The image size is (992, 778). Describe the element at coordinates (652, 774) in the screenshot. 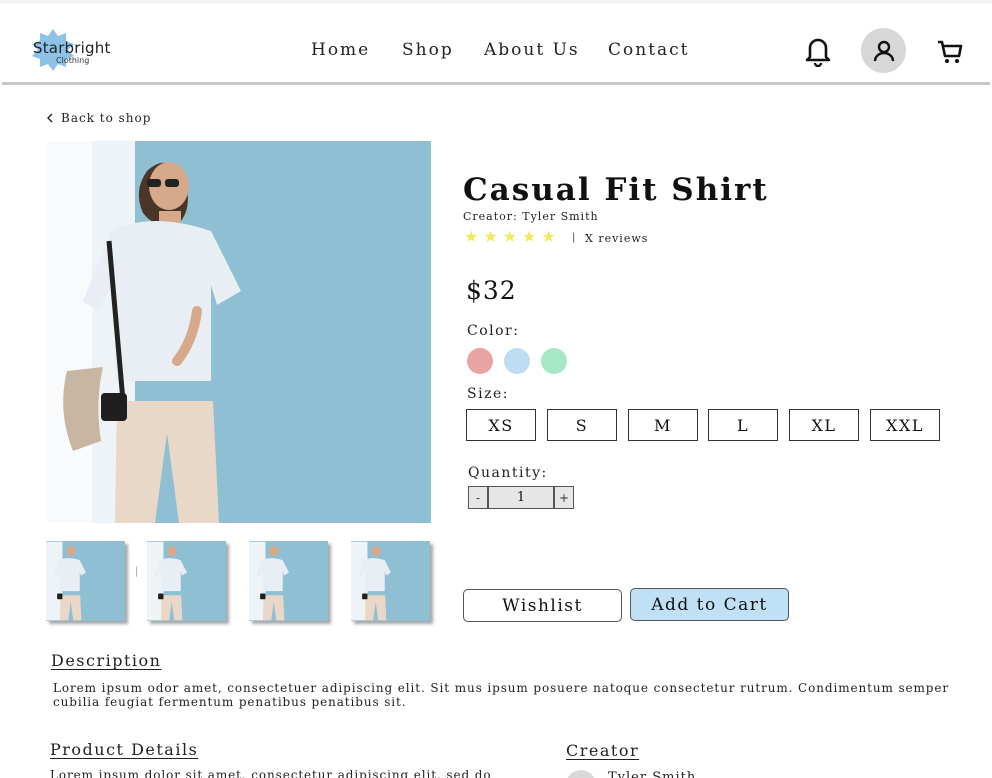

I see `creator-name: Tyler Smith` at that location.